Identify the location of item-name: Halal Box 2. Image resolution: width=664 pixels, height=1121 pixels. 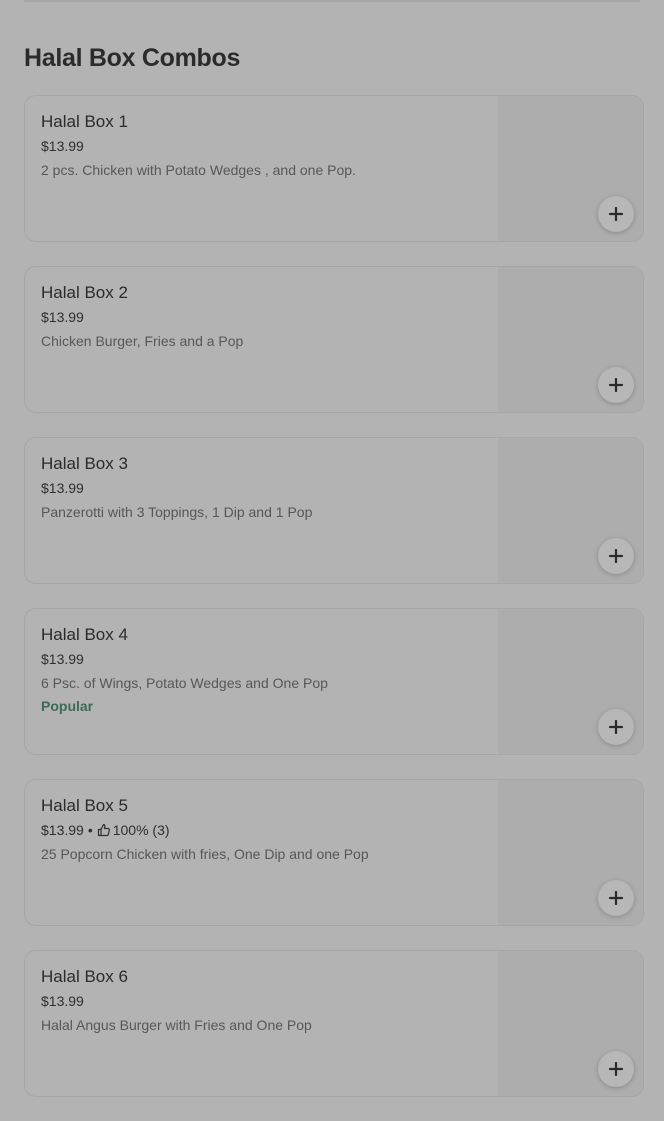
(84, 292).